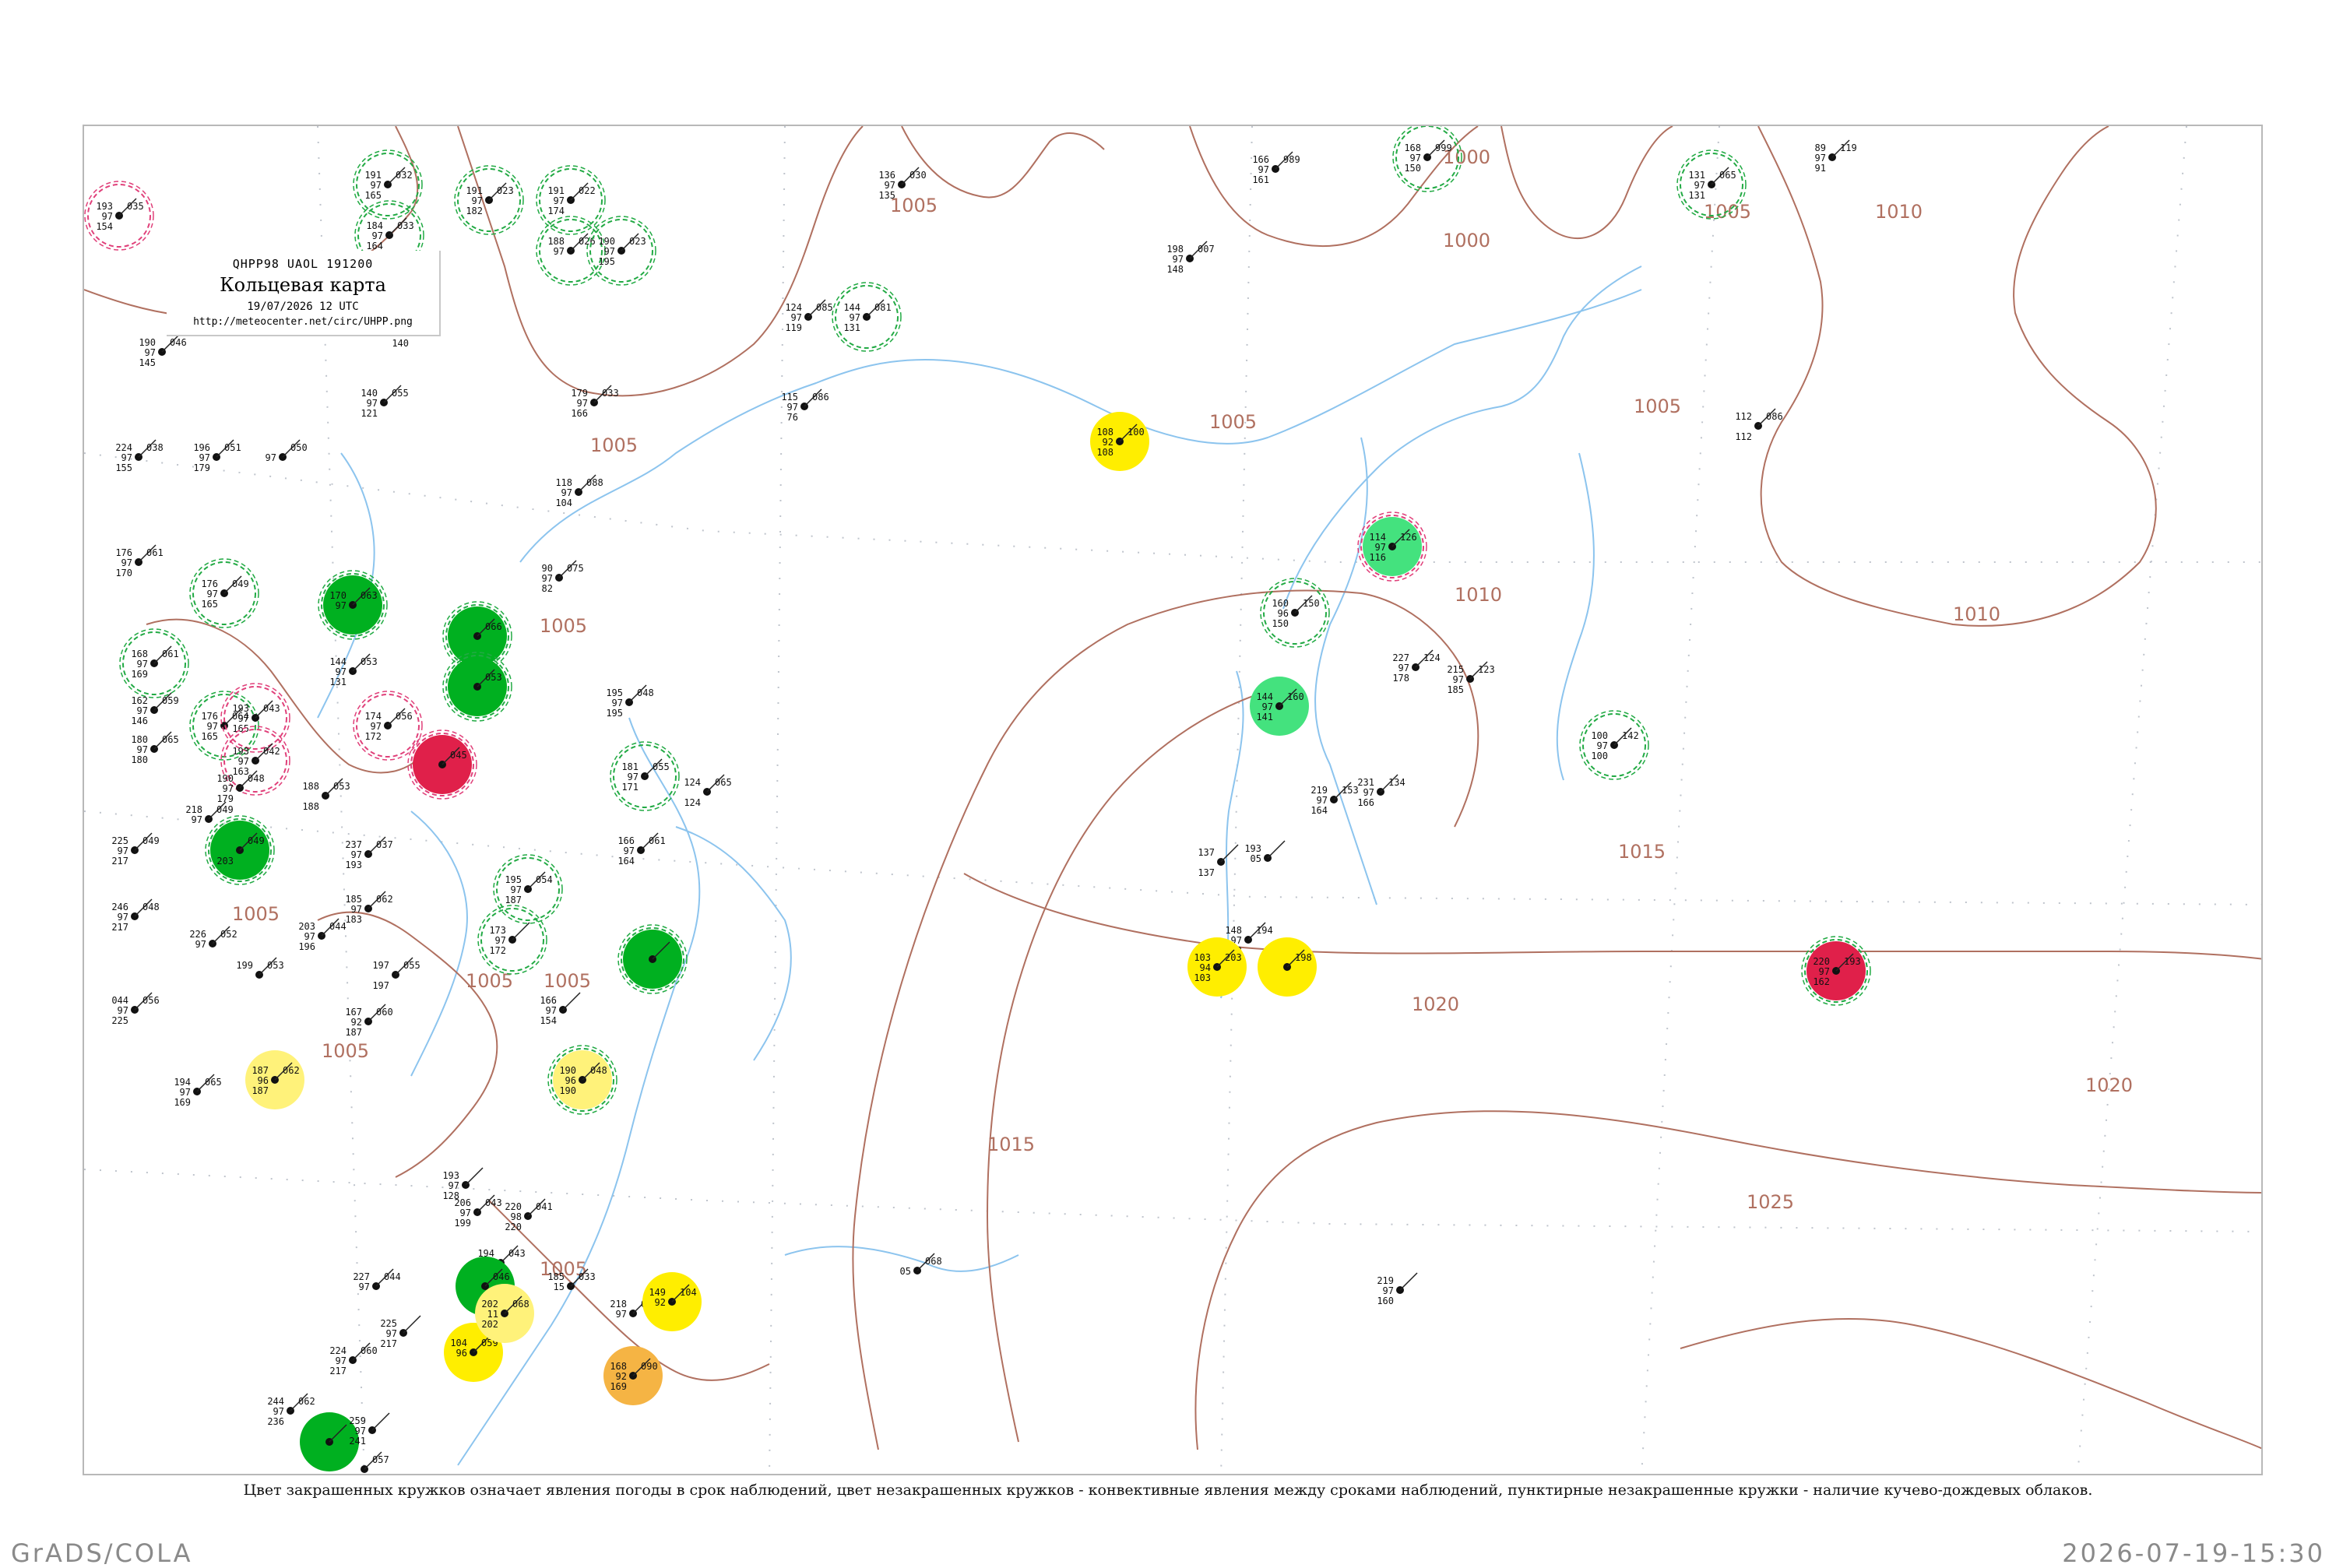  I want to click on station-plot: 203 049, so click(240, 850).